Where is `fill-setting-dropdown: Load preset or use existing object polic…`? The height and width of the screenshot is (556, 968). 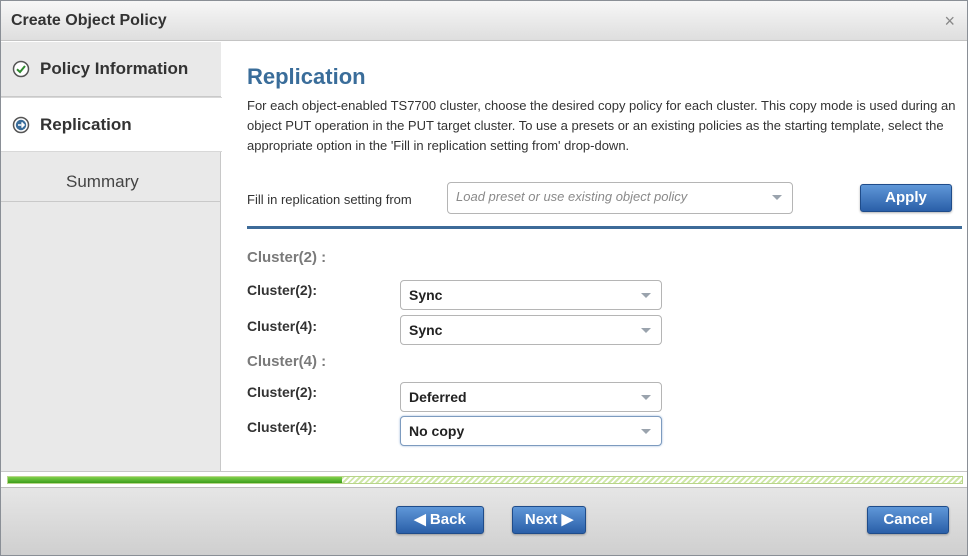 fill-setting-dropdown: Load preset or use existing object polic… is located at coordinates (620, 198).